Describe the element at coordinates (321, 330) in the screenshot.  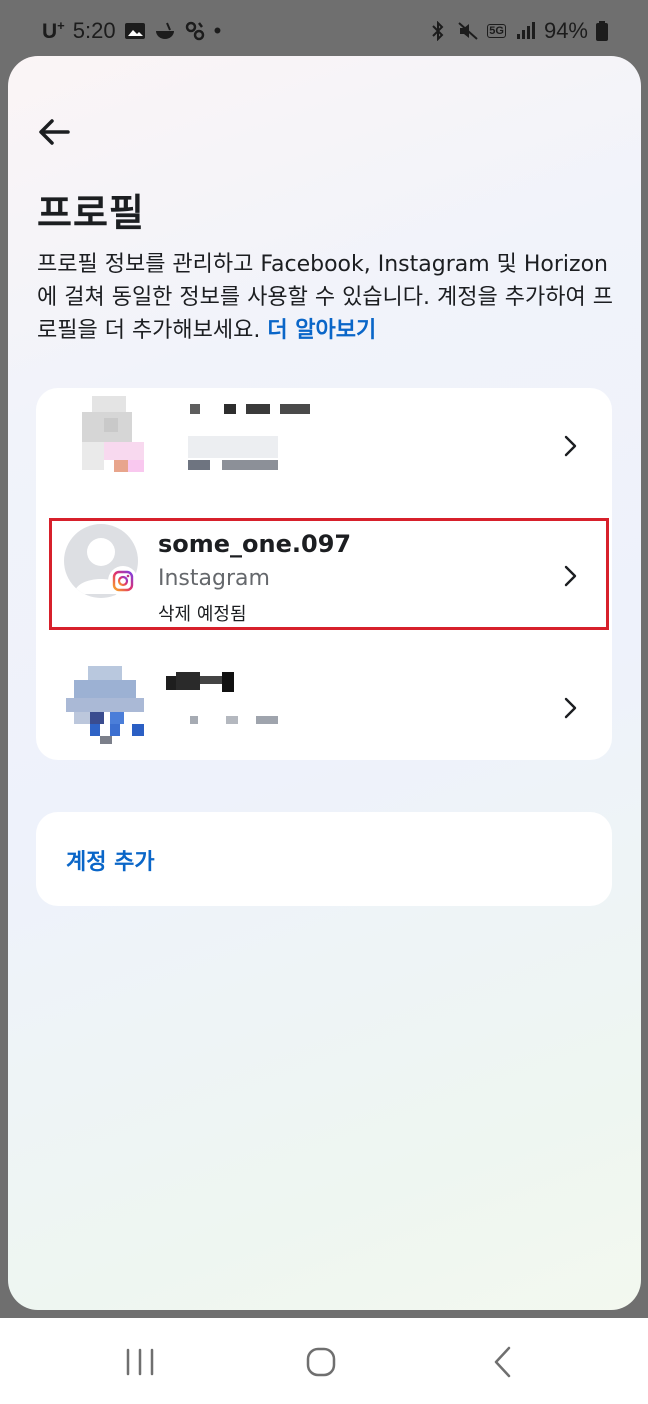
I see `learn-more-link: 더 알아보기` at that location.